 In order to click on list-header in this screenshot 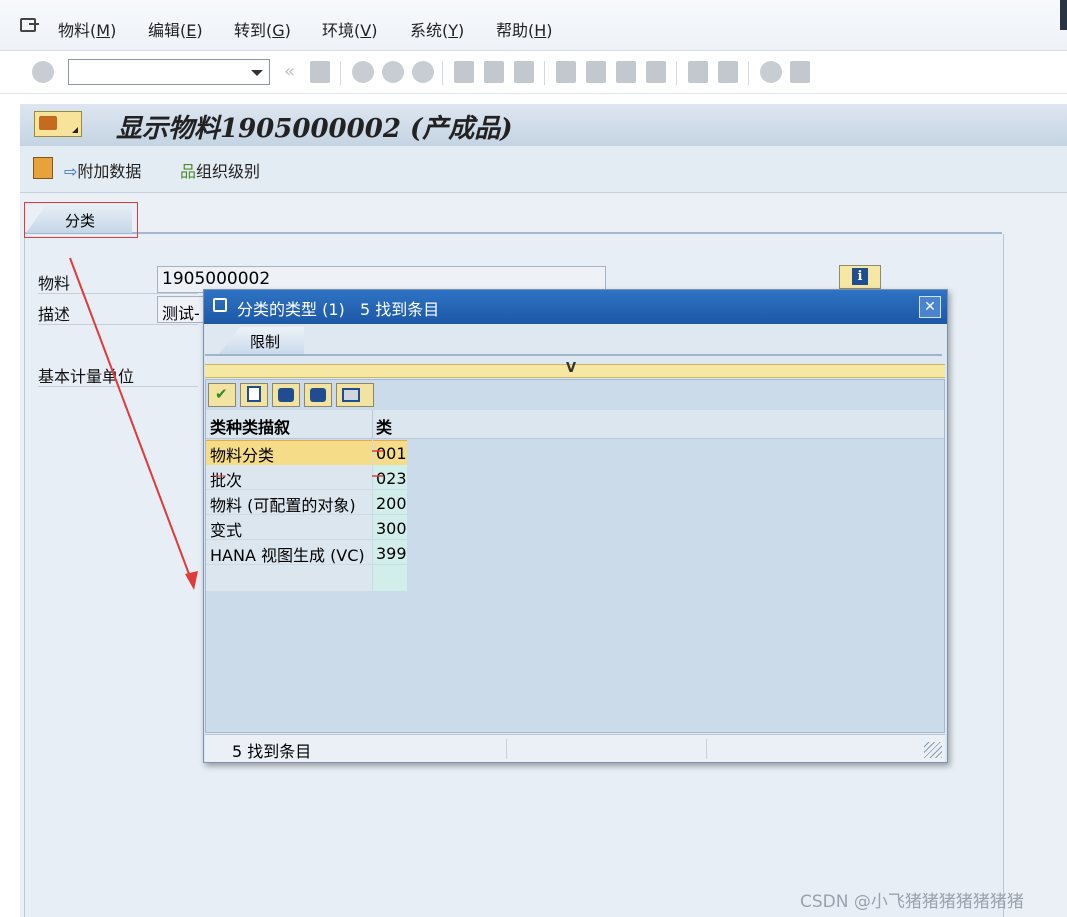, I will do `click(575, 424)`.